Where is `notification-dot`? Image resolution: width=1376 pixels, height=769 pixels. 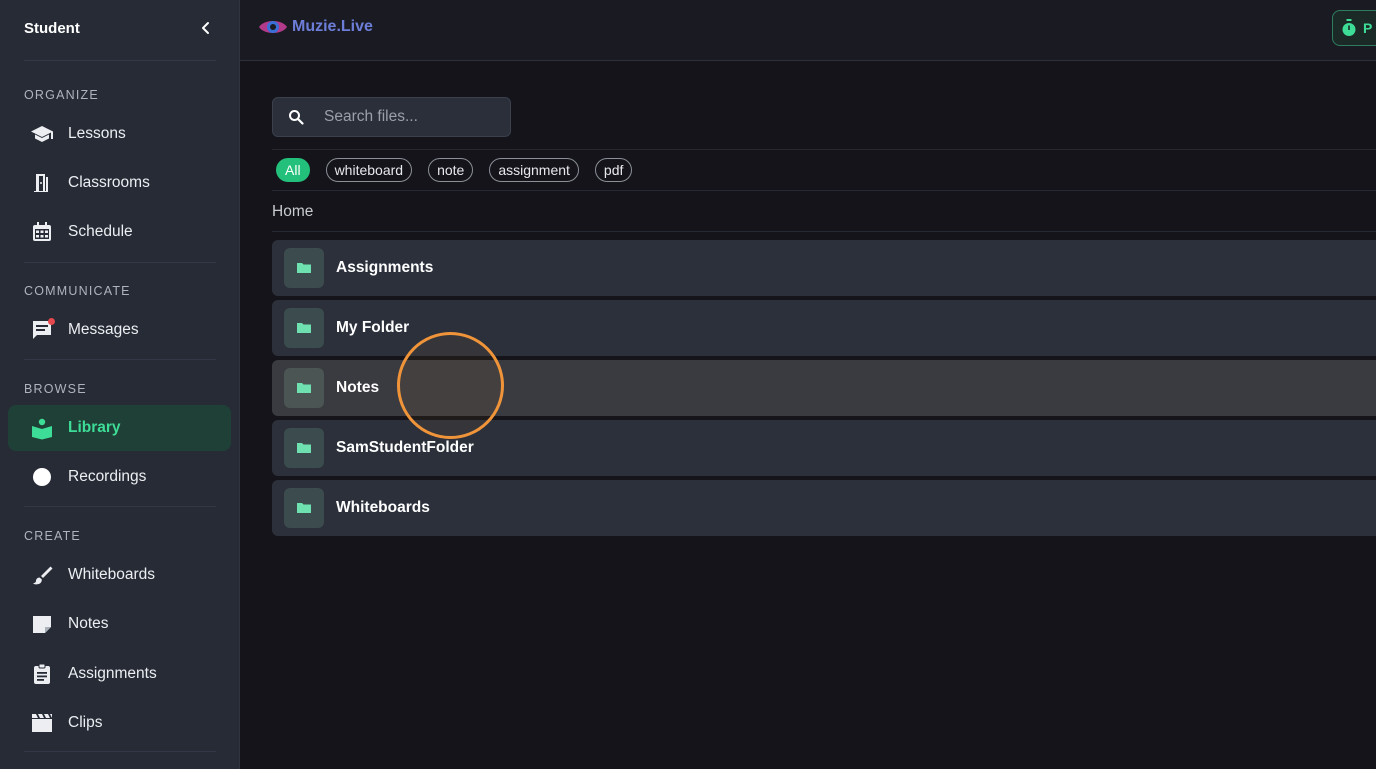
notification-dot is located at coordinates (51, 321).